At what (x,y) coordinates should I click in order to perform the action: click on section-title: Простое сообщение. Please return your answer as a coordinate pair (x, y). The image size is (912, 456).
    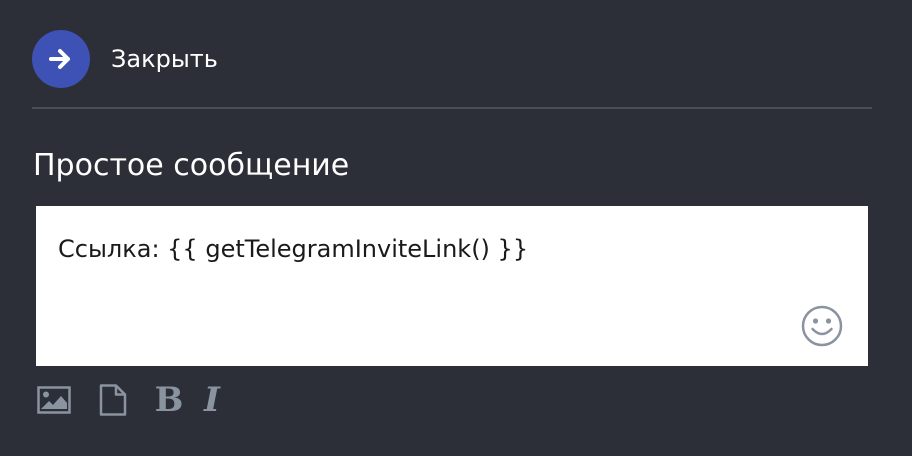
    Looking at the image, I should click on (191, 165).